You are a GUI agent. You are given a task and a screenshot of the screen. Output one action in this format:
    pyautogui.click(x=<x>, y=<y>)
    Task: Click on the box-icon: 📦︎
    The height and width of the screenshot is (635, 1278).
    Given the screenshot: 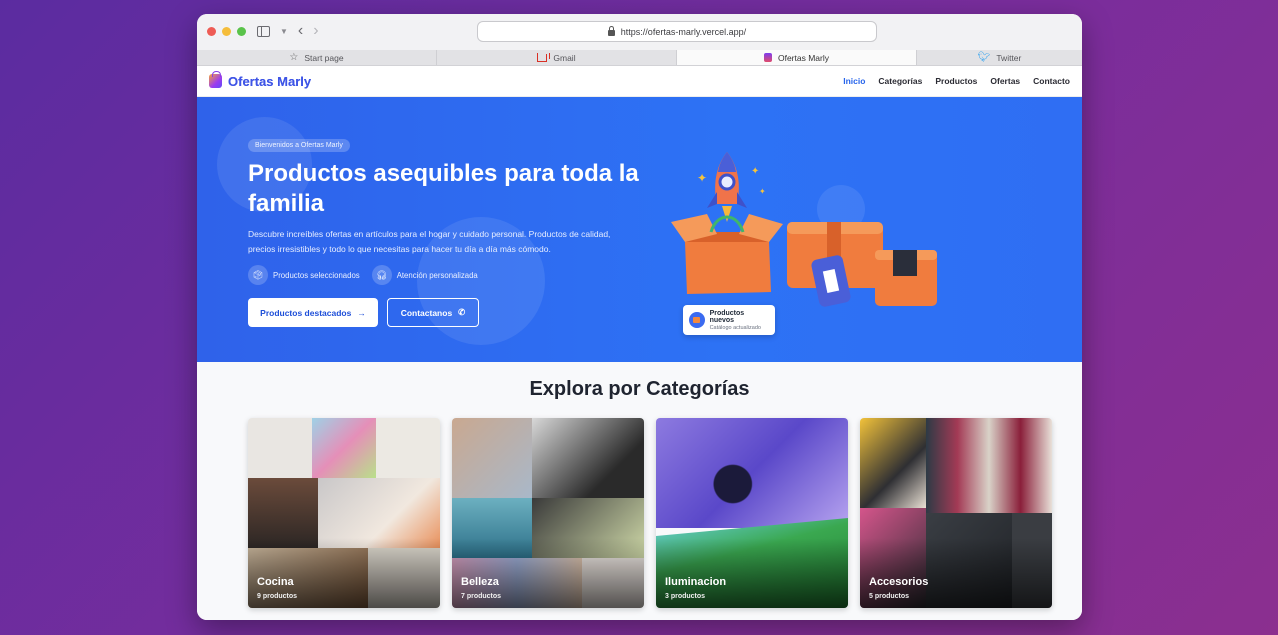 What is the action you would take?
    pyautogui.click(x=258, y=275)
    